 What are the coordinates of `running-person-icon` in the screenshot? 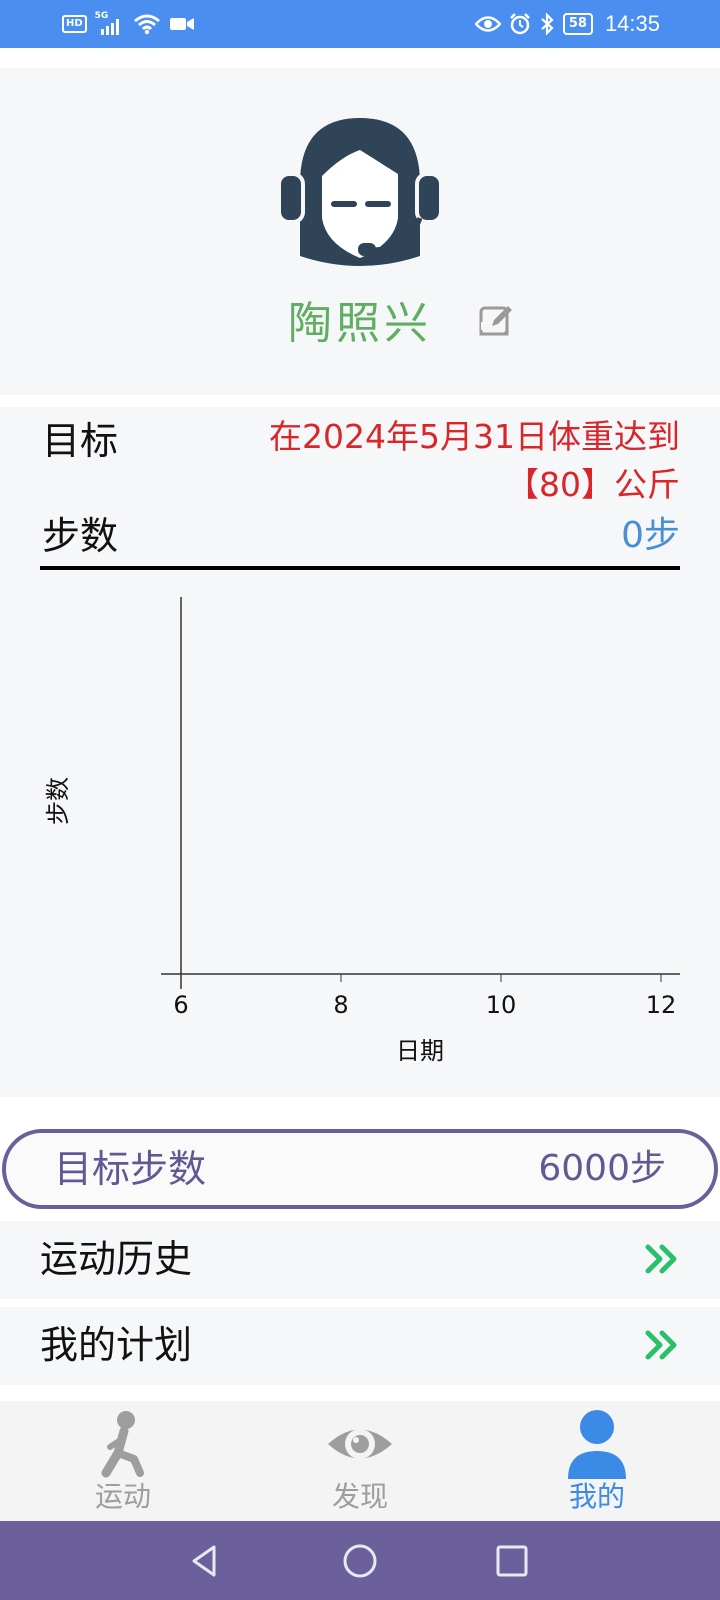 It's located at (122, 1444).